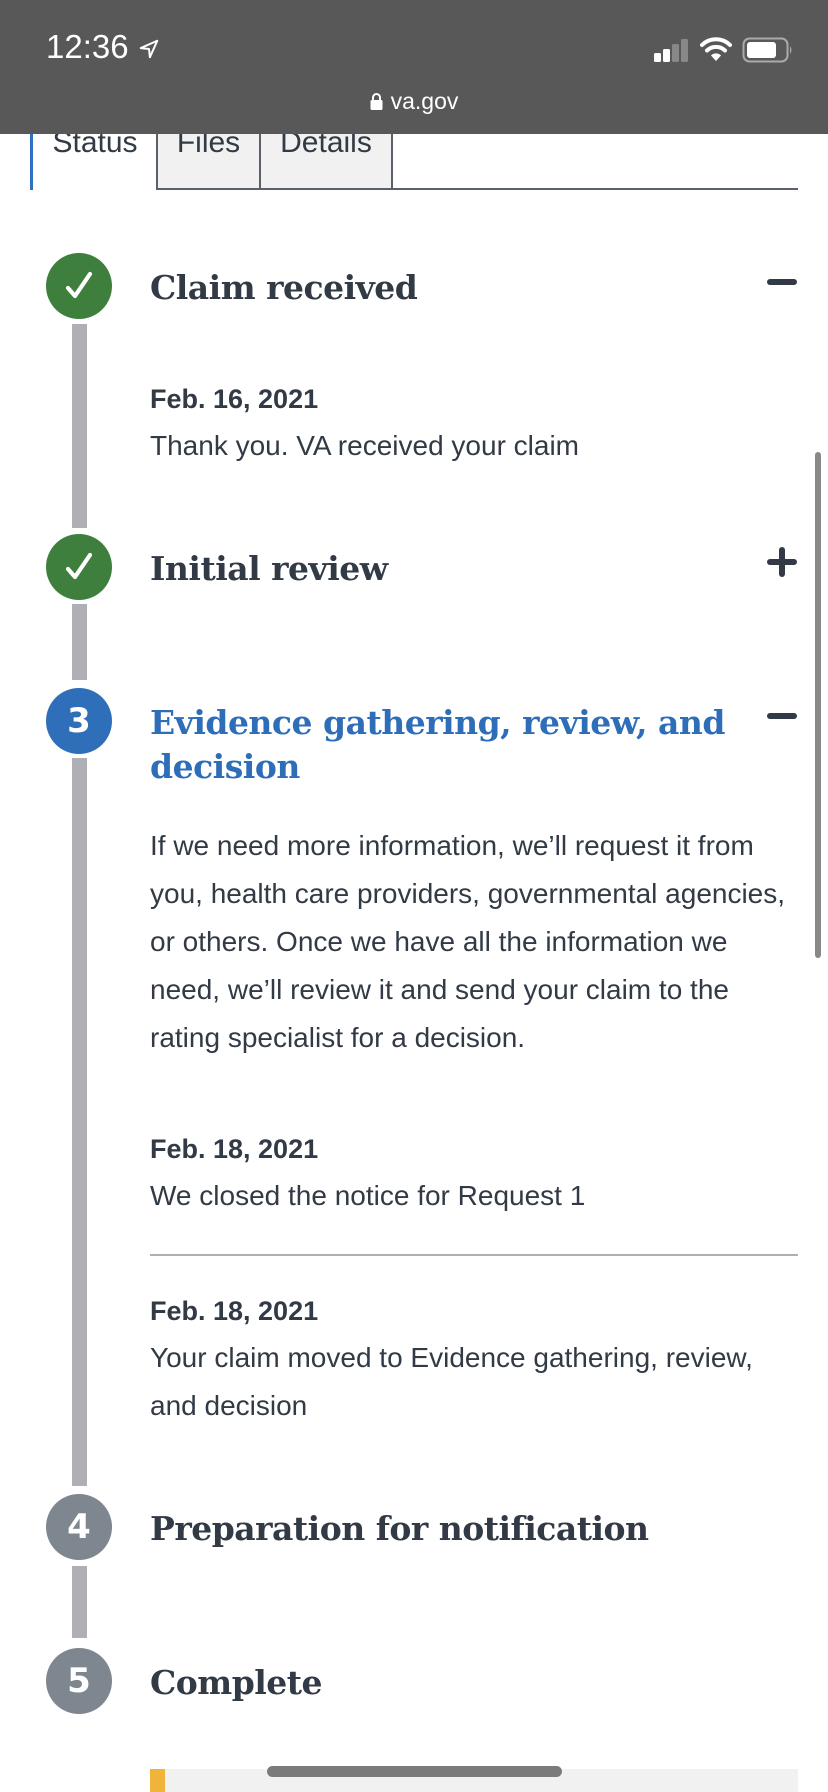 The width and height of the screenshot is (828, 1792). I want to click on address-bar: va.gov, so click(414, 101).